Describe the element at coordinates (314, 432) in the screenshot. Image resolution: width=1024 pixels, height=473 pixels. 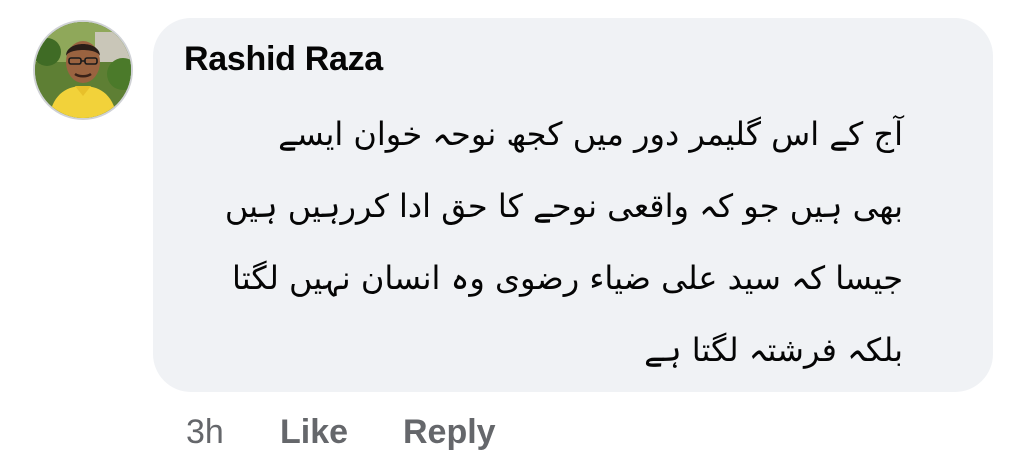
I see `like-button: Like` at that location.